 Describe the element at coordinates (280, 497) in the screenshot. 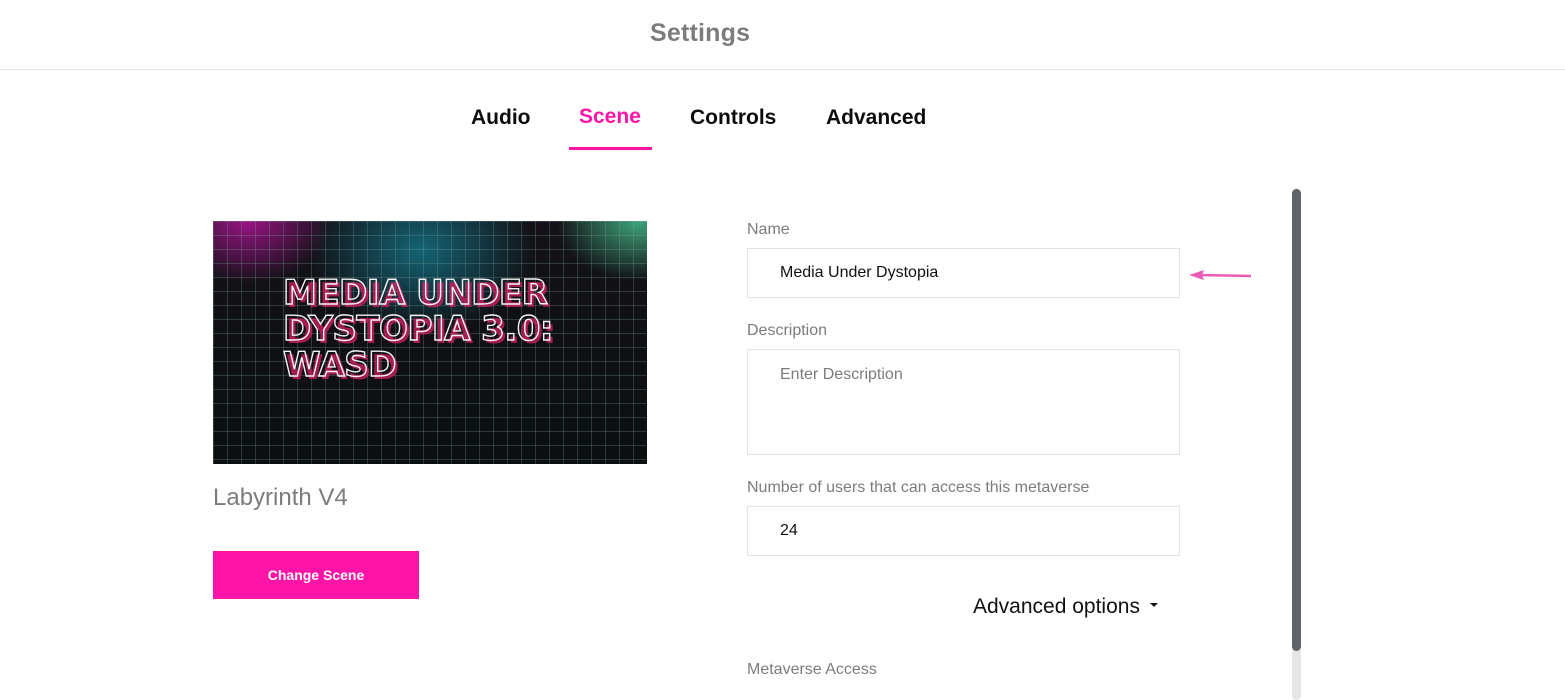

I see `scene-name: Labyrinth V4` at that location.